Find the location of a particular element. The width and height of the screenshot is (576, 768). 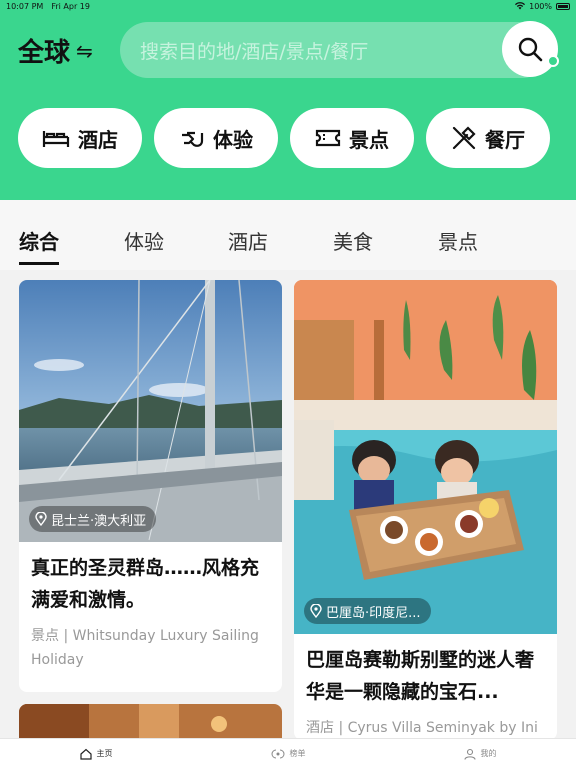

category-restaurant-button: 餐厅 is located at coordinates (488, 138).